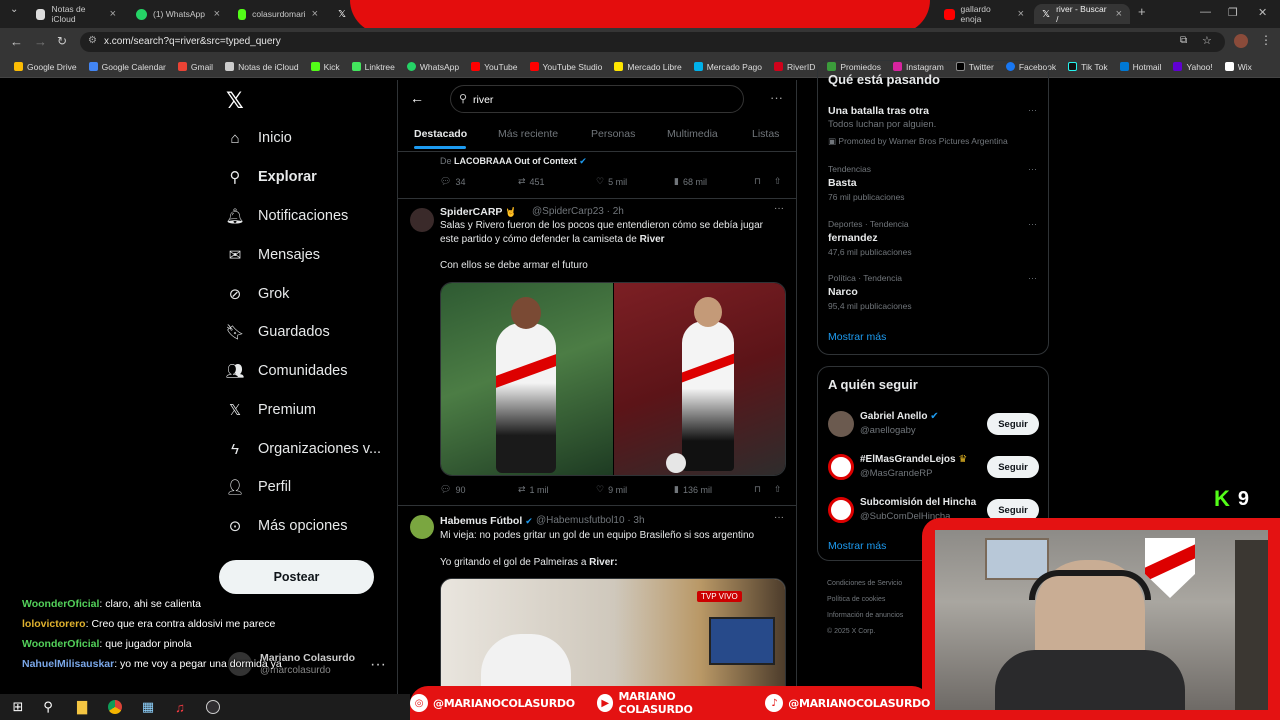  Describe the element at coordinates (857, 546) in the screenshot. I see `follow-show-more: Mostrar más` at that location.